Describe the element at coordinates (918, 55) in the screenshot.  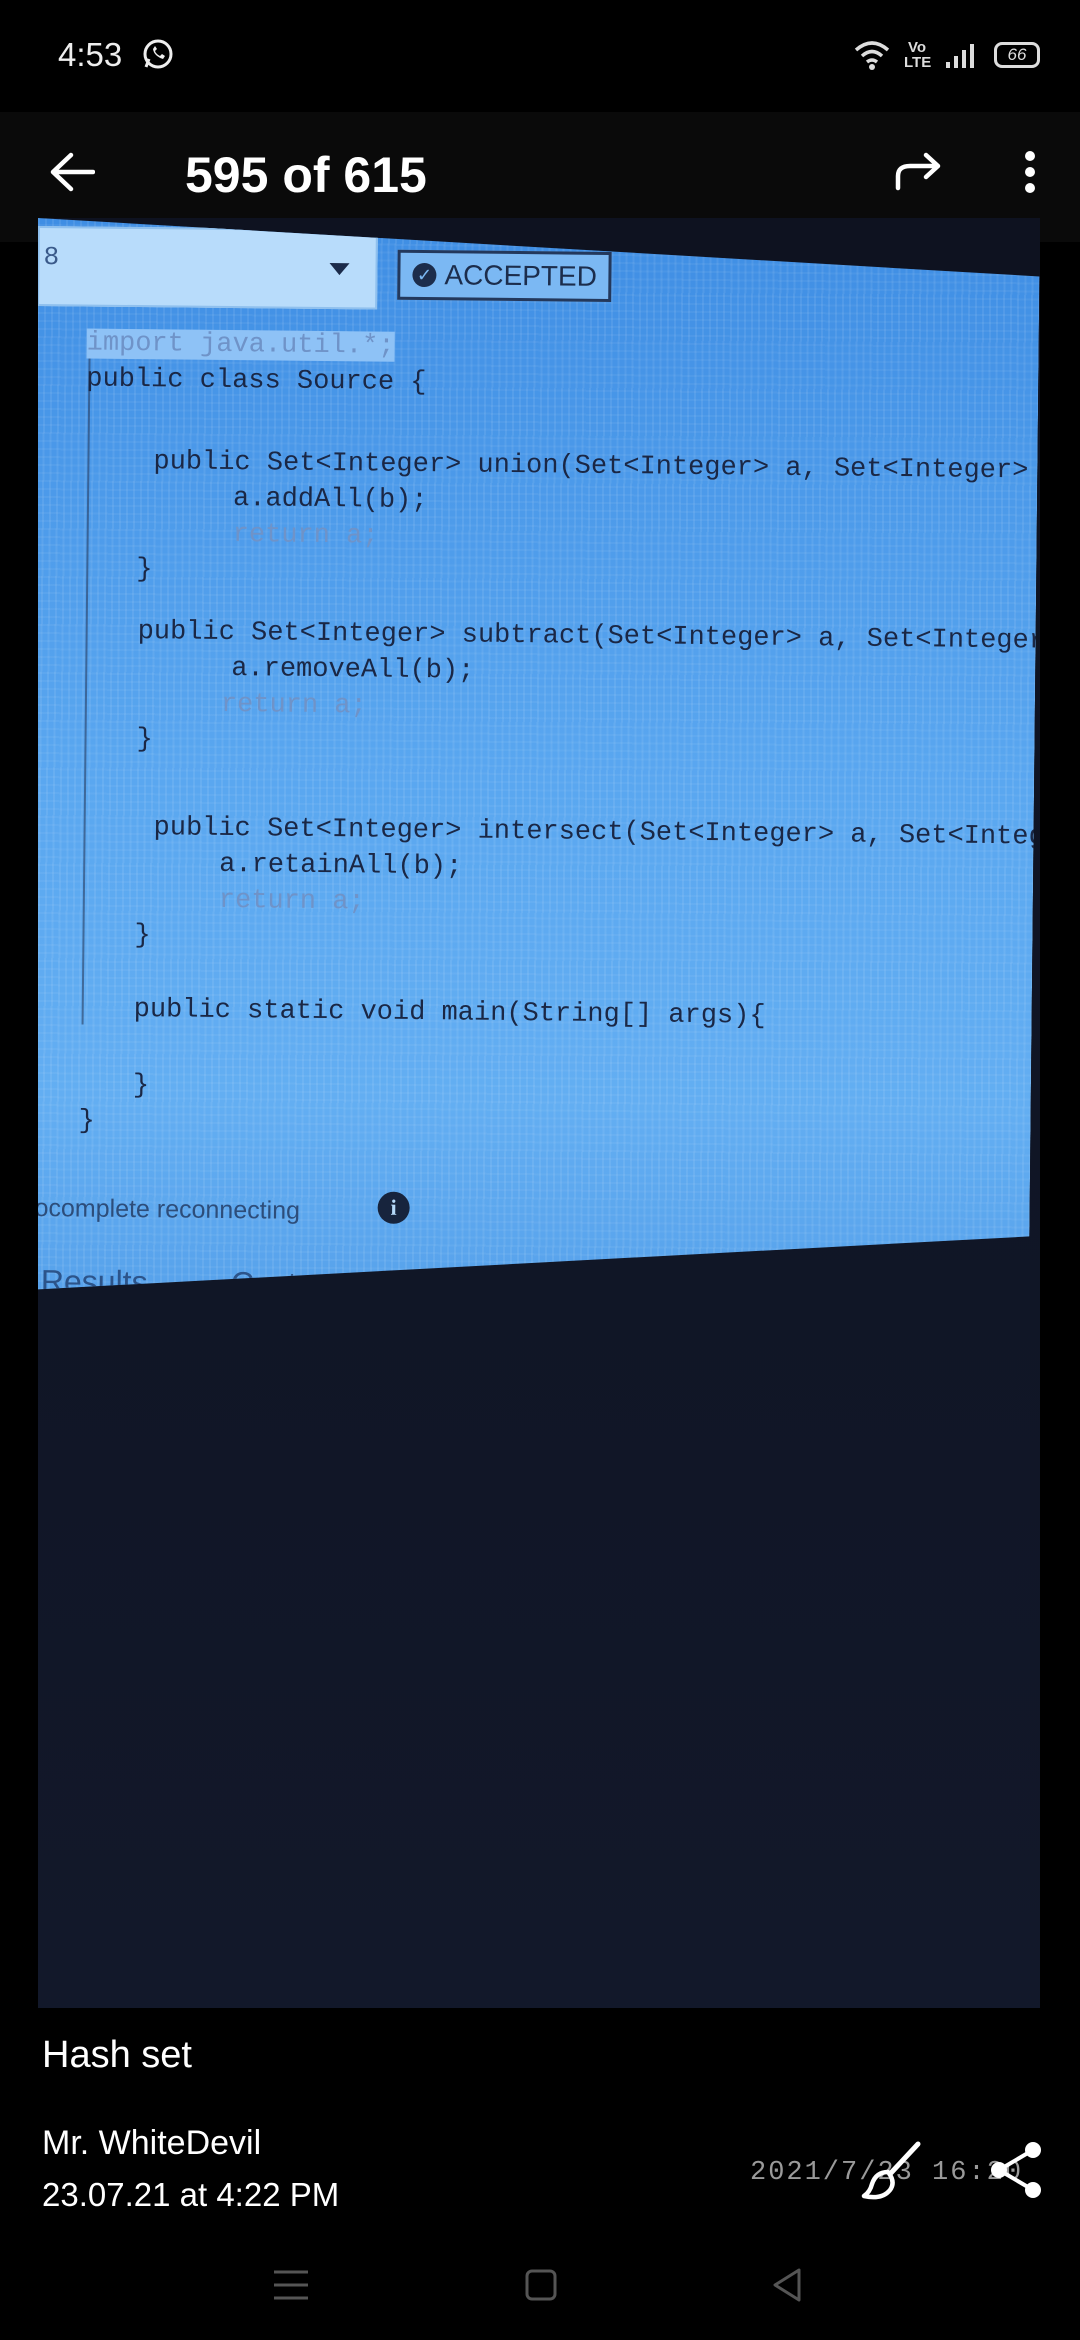
I see `volte-indicator: Vo LTE` at that location.